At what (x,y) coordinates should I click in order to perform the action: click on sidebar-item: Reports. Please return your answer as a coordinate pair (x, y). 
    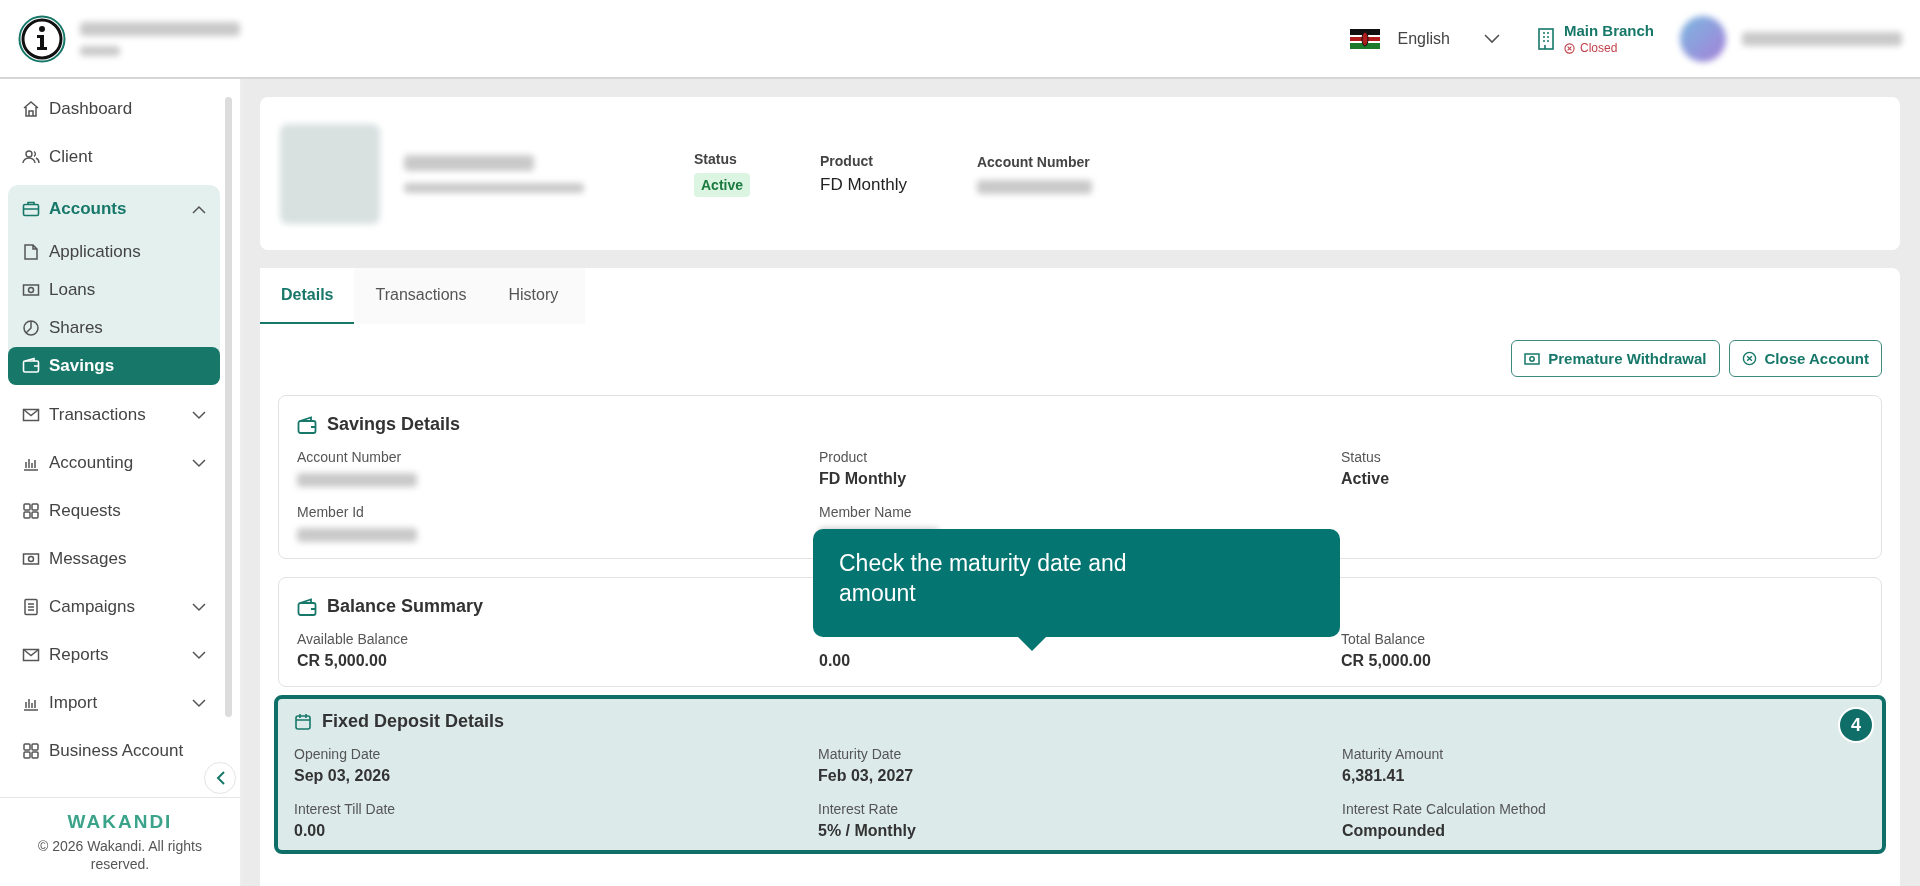
    Looking at the image, I should click on (114, 655).